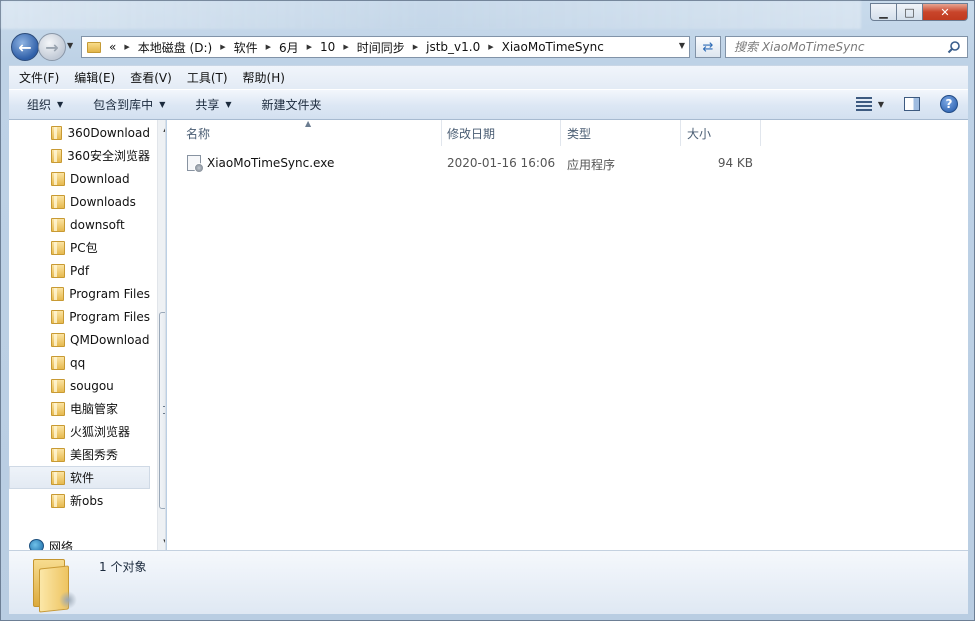  I want to click on new-folder-button: 新建文件夹, so click(292, 104).